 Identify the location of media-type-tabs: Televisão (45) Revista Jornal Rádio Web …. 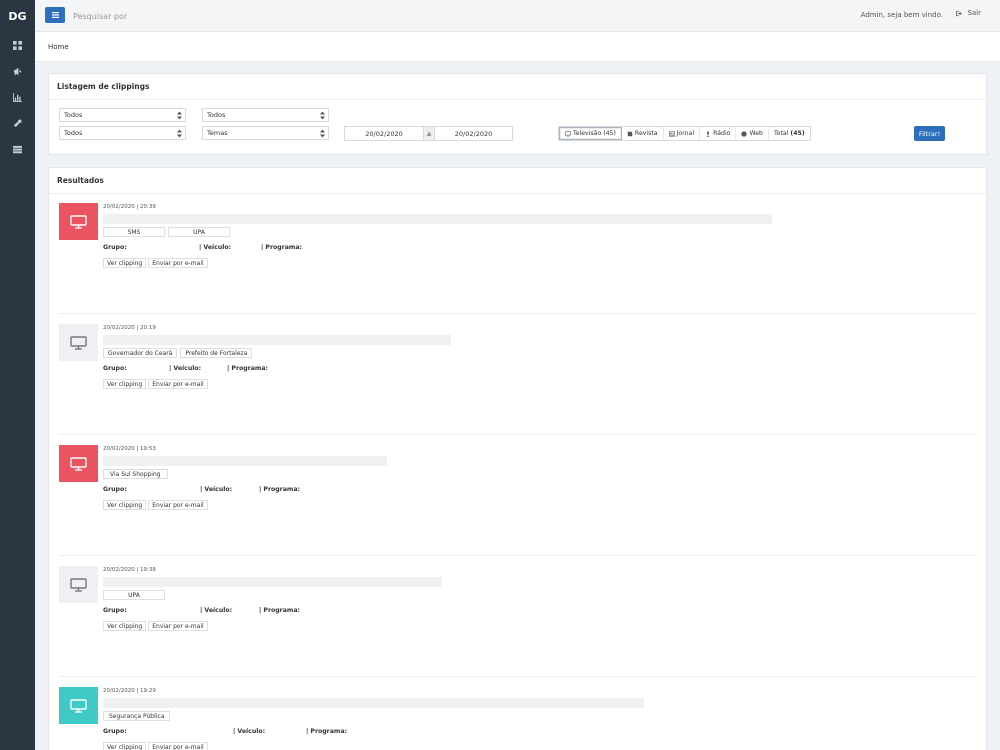
(684, 133).